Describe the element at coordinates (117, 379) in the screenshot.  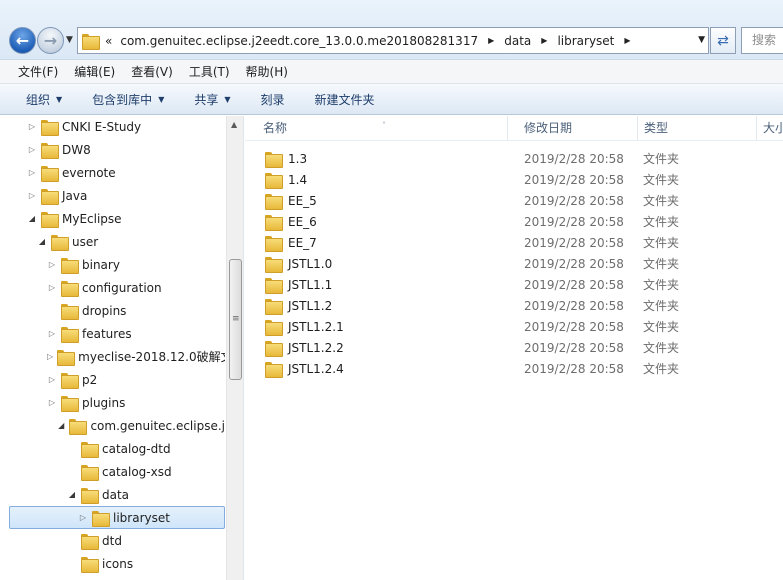
I see `tree-item: ▷ p2` at that location.